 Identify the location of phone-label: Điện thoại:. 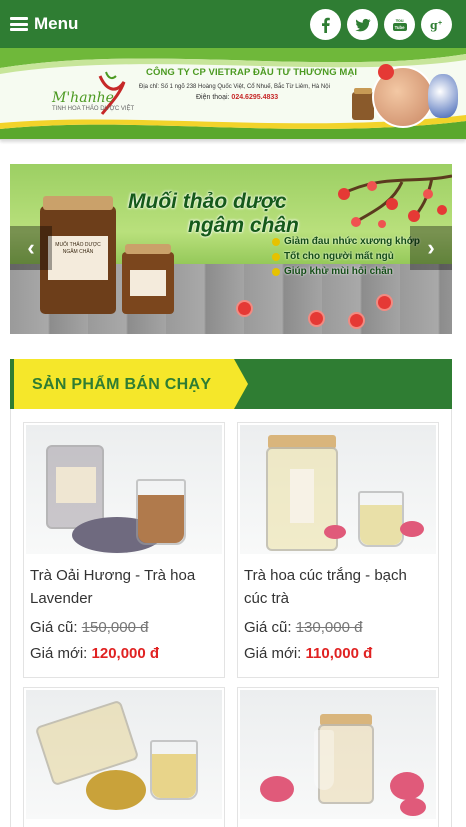
(213, 97).